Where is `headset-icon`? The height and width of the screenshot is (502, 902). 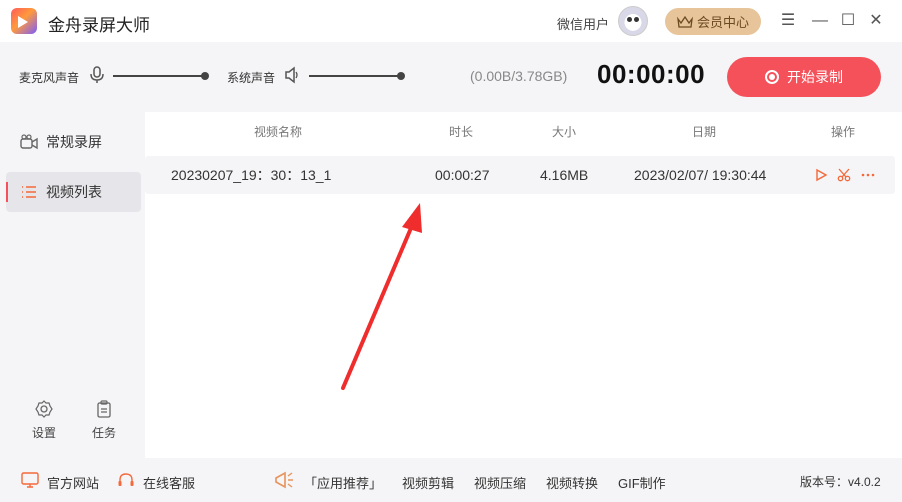 headset-icon is located at coordinates (126, 479).